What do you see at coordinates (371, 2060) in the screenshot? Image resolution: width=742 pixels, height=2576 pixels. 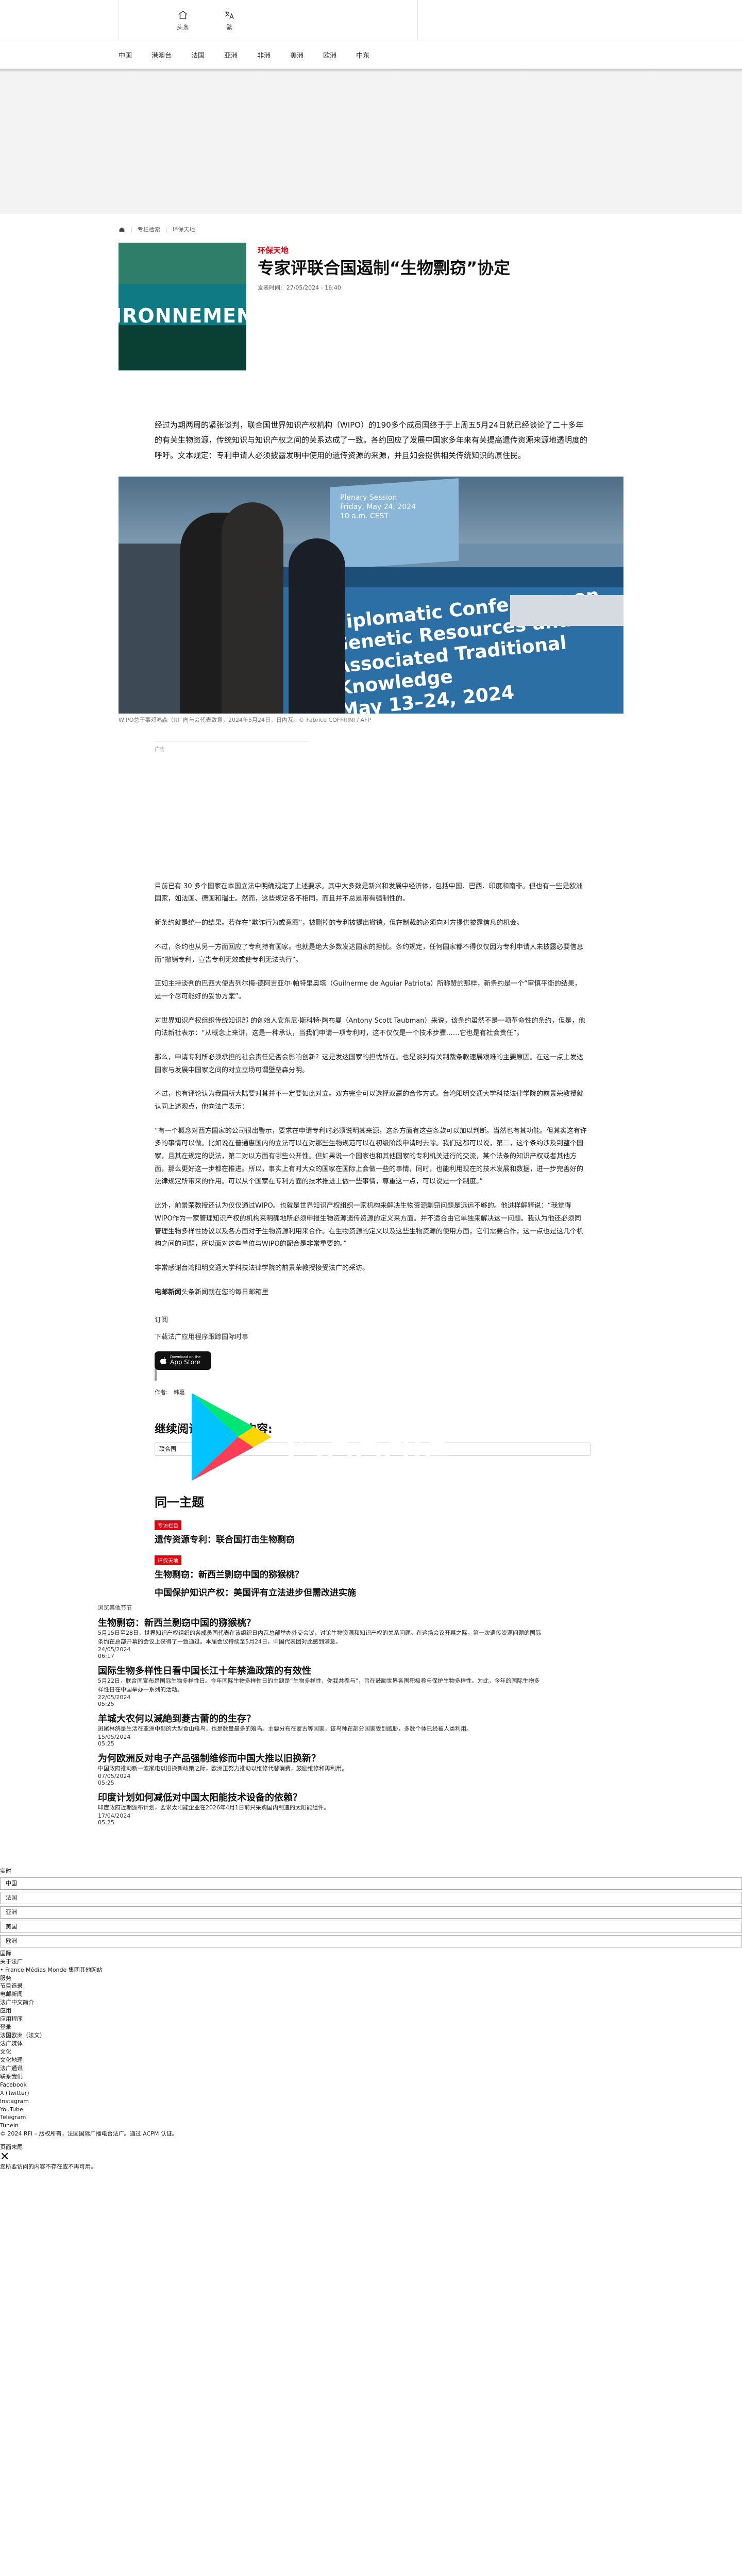 I see `footer-line: 文化地理` at bounding box center [371, 2060].